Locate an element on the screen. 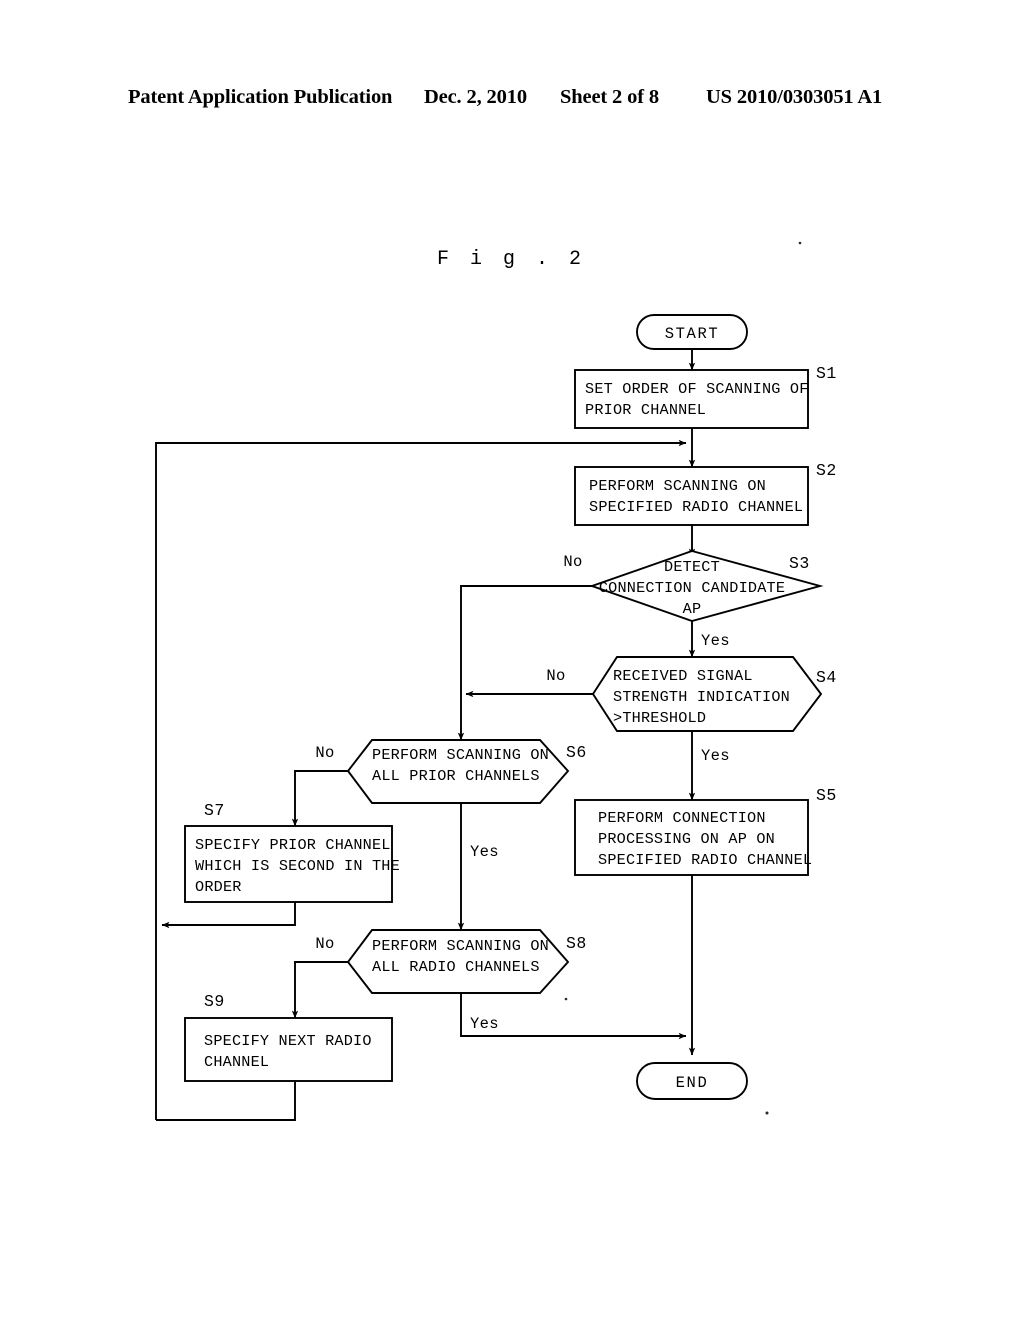 The height and width of the screenshot is (1320, 1024). node-s7-line-1: SPECIFY PRIOR CHANNEL is located at coordinates (293, 845).